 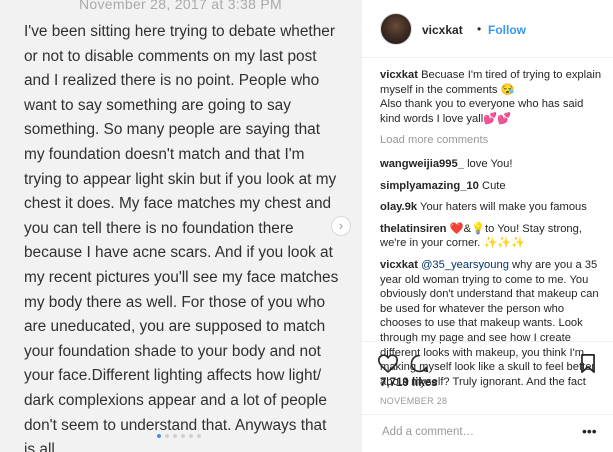 What do you see at coordinates (493, 185) in the screenshot?
I see `comment-text: Cute` at bounding box center [493, 185].